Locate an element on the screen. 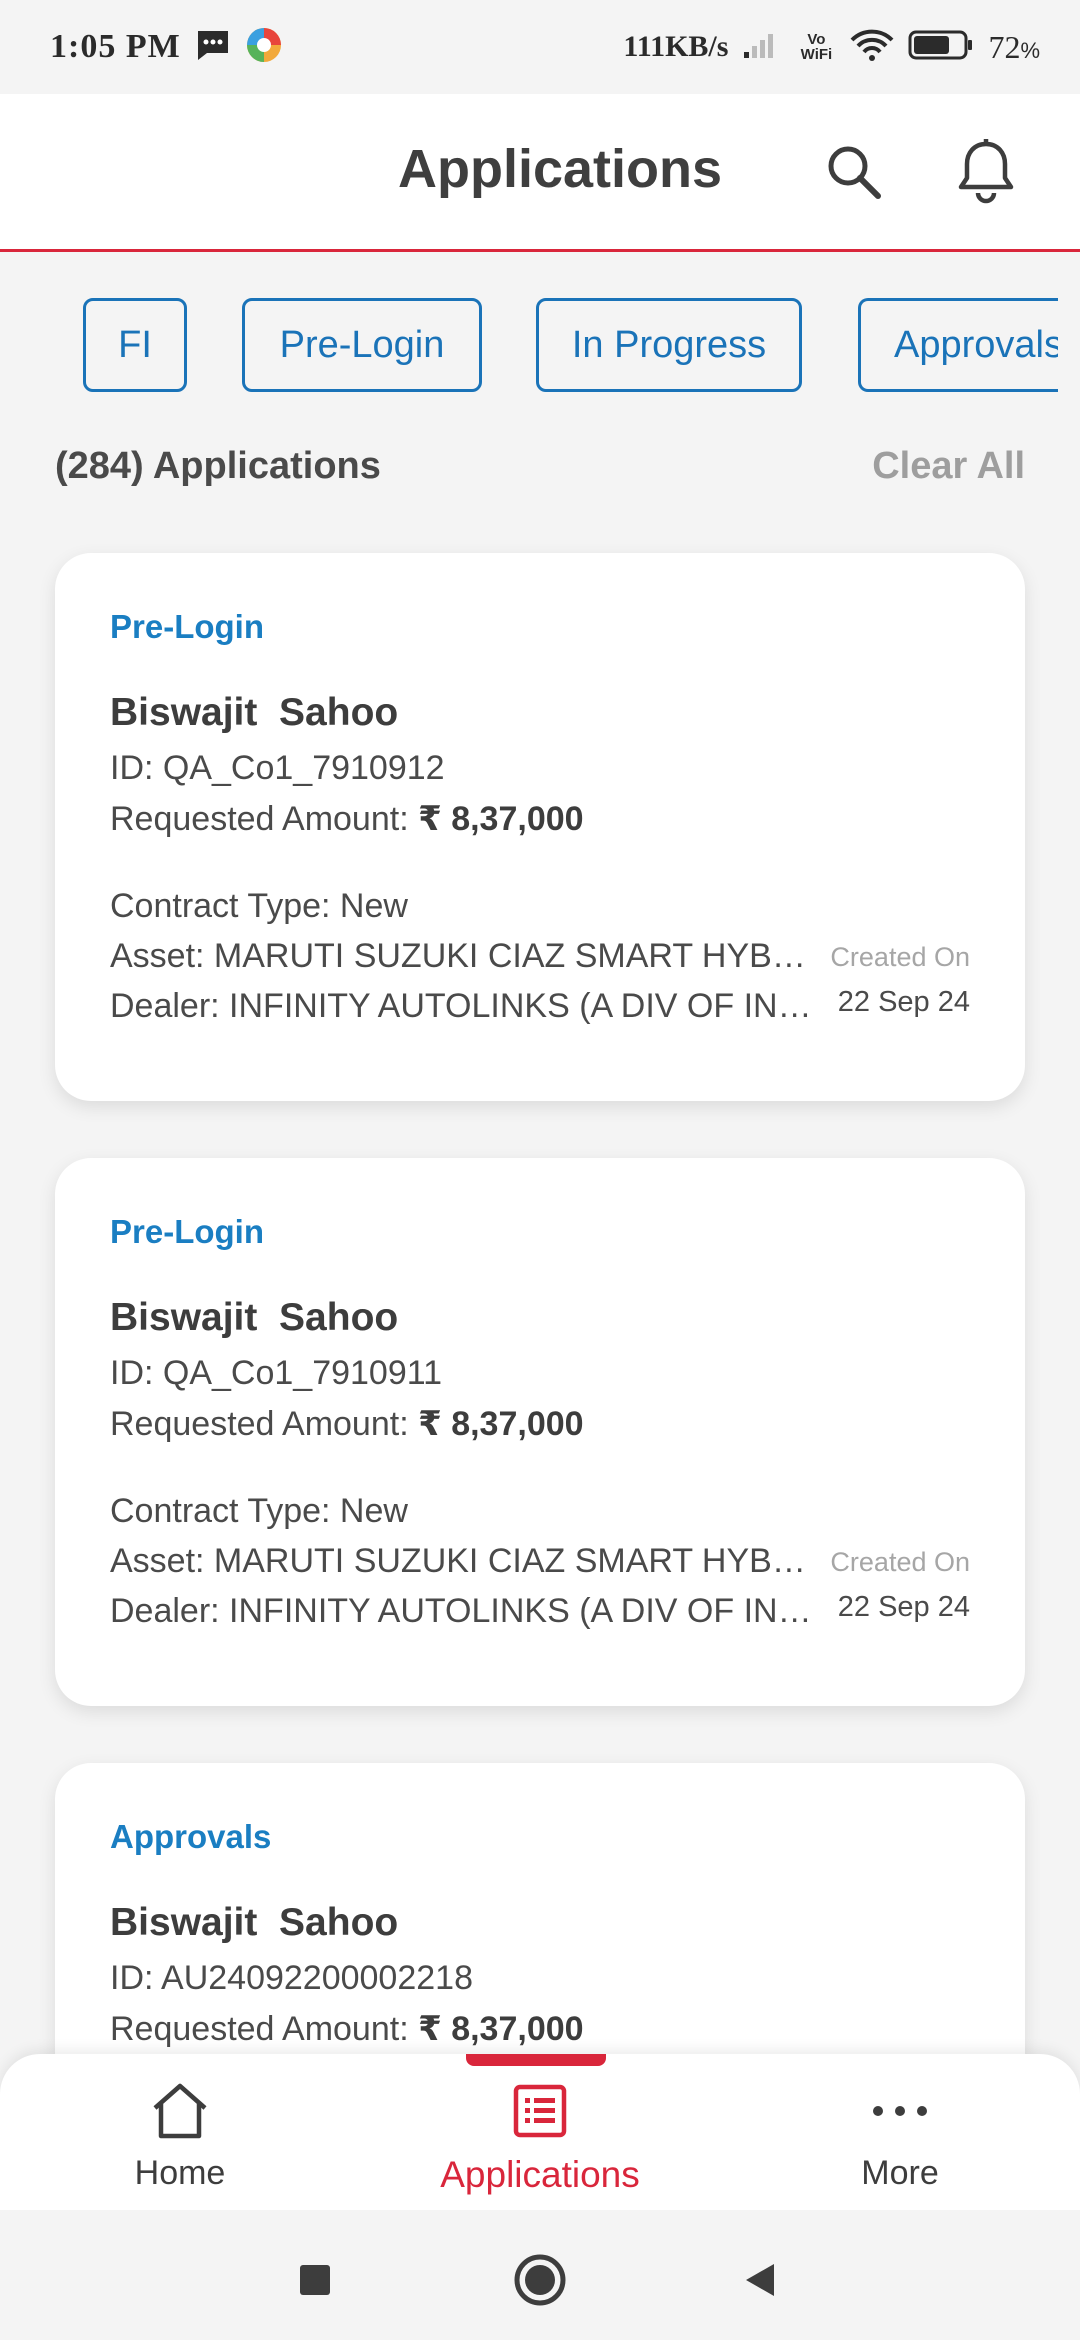 The image size is (1080, 2340). filter-chip-fi: FI is located at coordinates (135, 345).